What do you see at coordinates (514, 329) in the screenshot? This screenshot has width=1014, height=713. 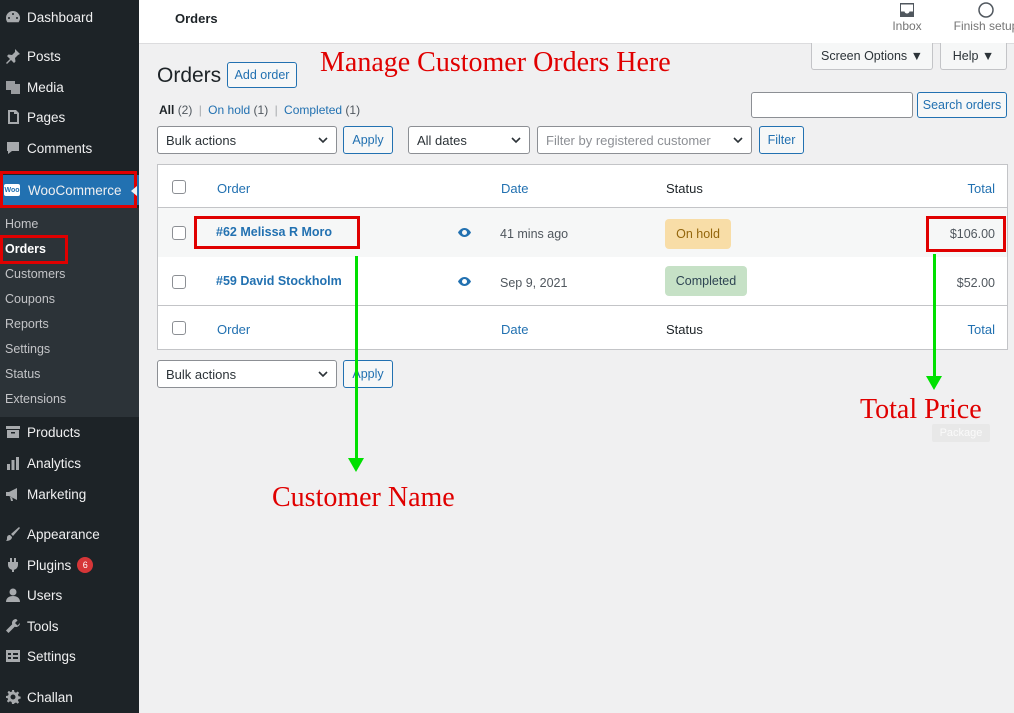 I see `column-footer-date: Date` at bounding box center [514, 329].